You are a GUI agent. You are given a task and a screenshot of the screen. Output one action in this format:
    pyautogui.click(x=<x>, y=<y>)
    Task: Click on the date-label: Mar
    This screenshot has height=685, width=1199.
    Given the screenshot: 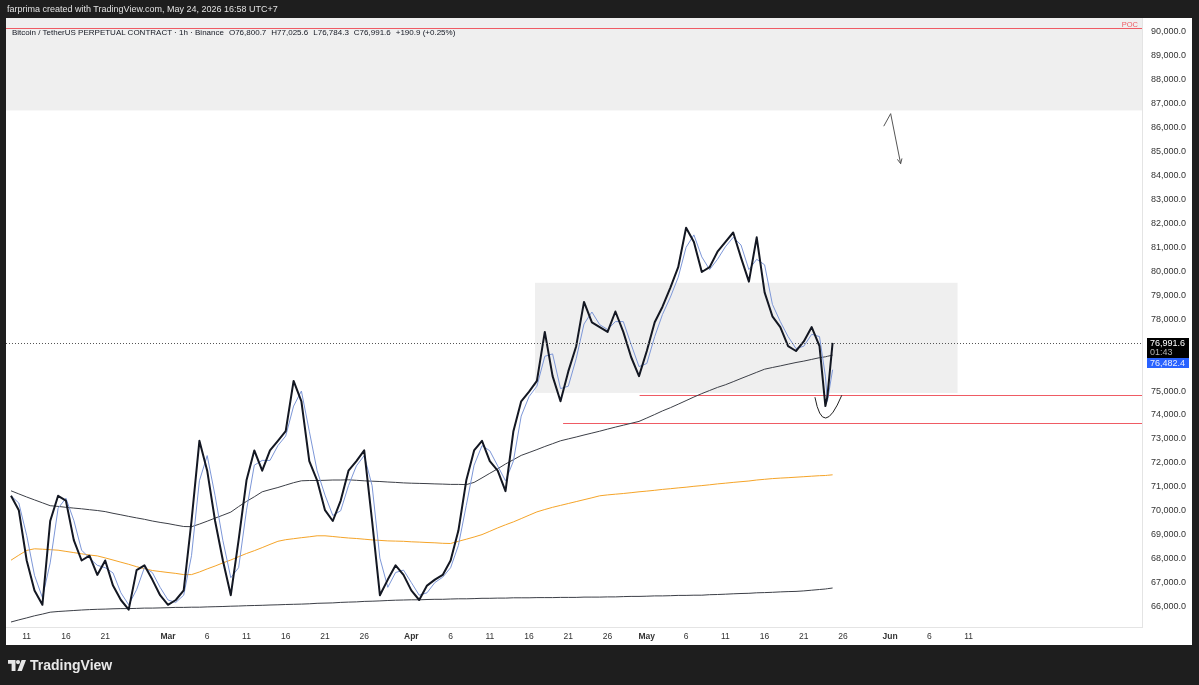 What is the action you would take?
    pyautogui.click(x=168, y=636)
    